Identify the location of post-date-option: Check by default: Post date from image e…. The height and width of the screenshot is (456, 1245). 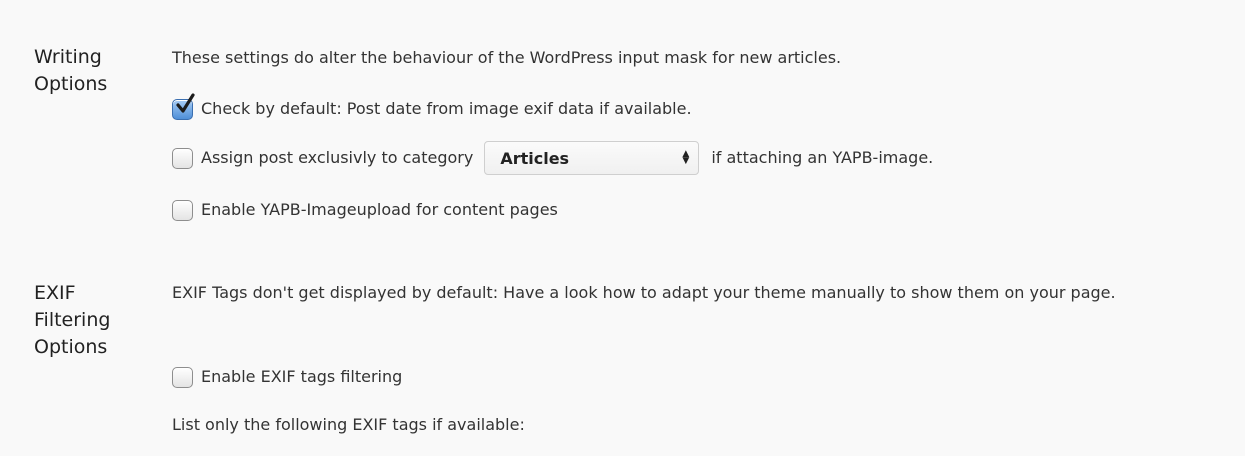
(432, 107).